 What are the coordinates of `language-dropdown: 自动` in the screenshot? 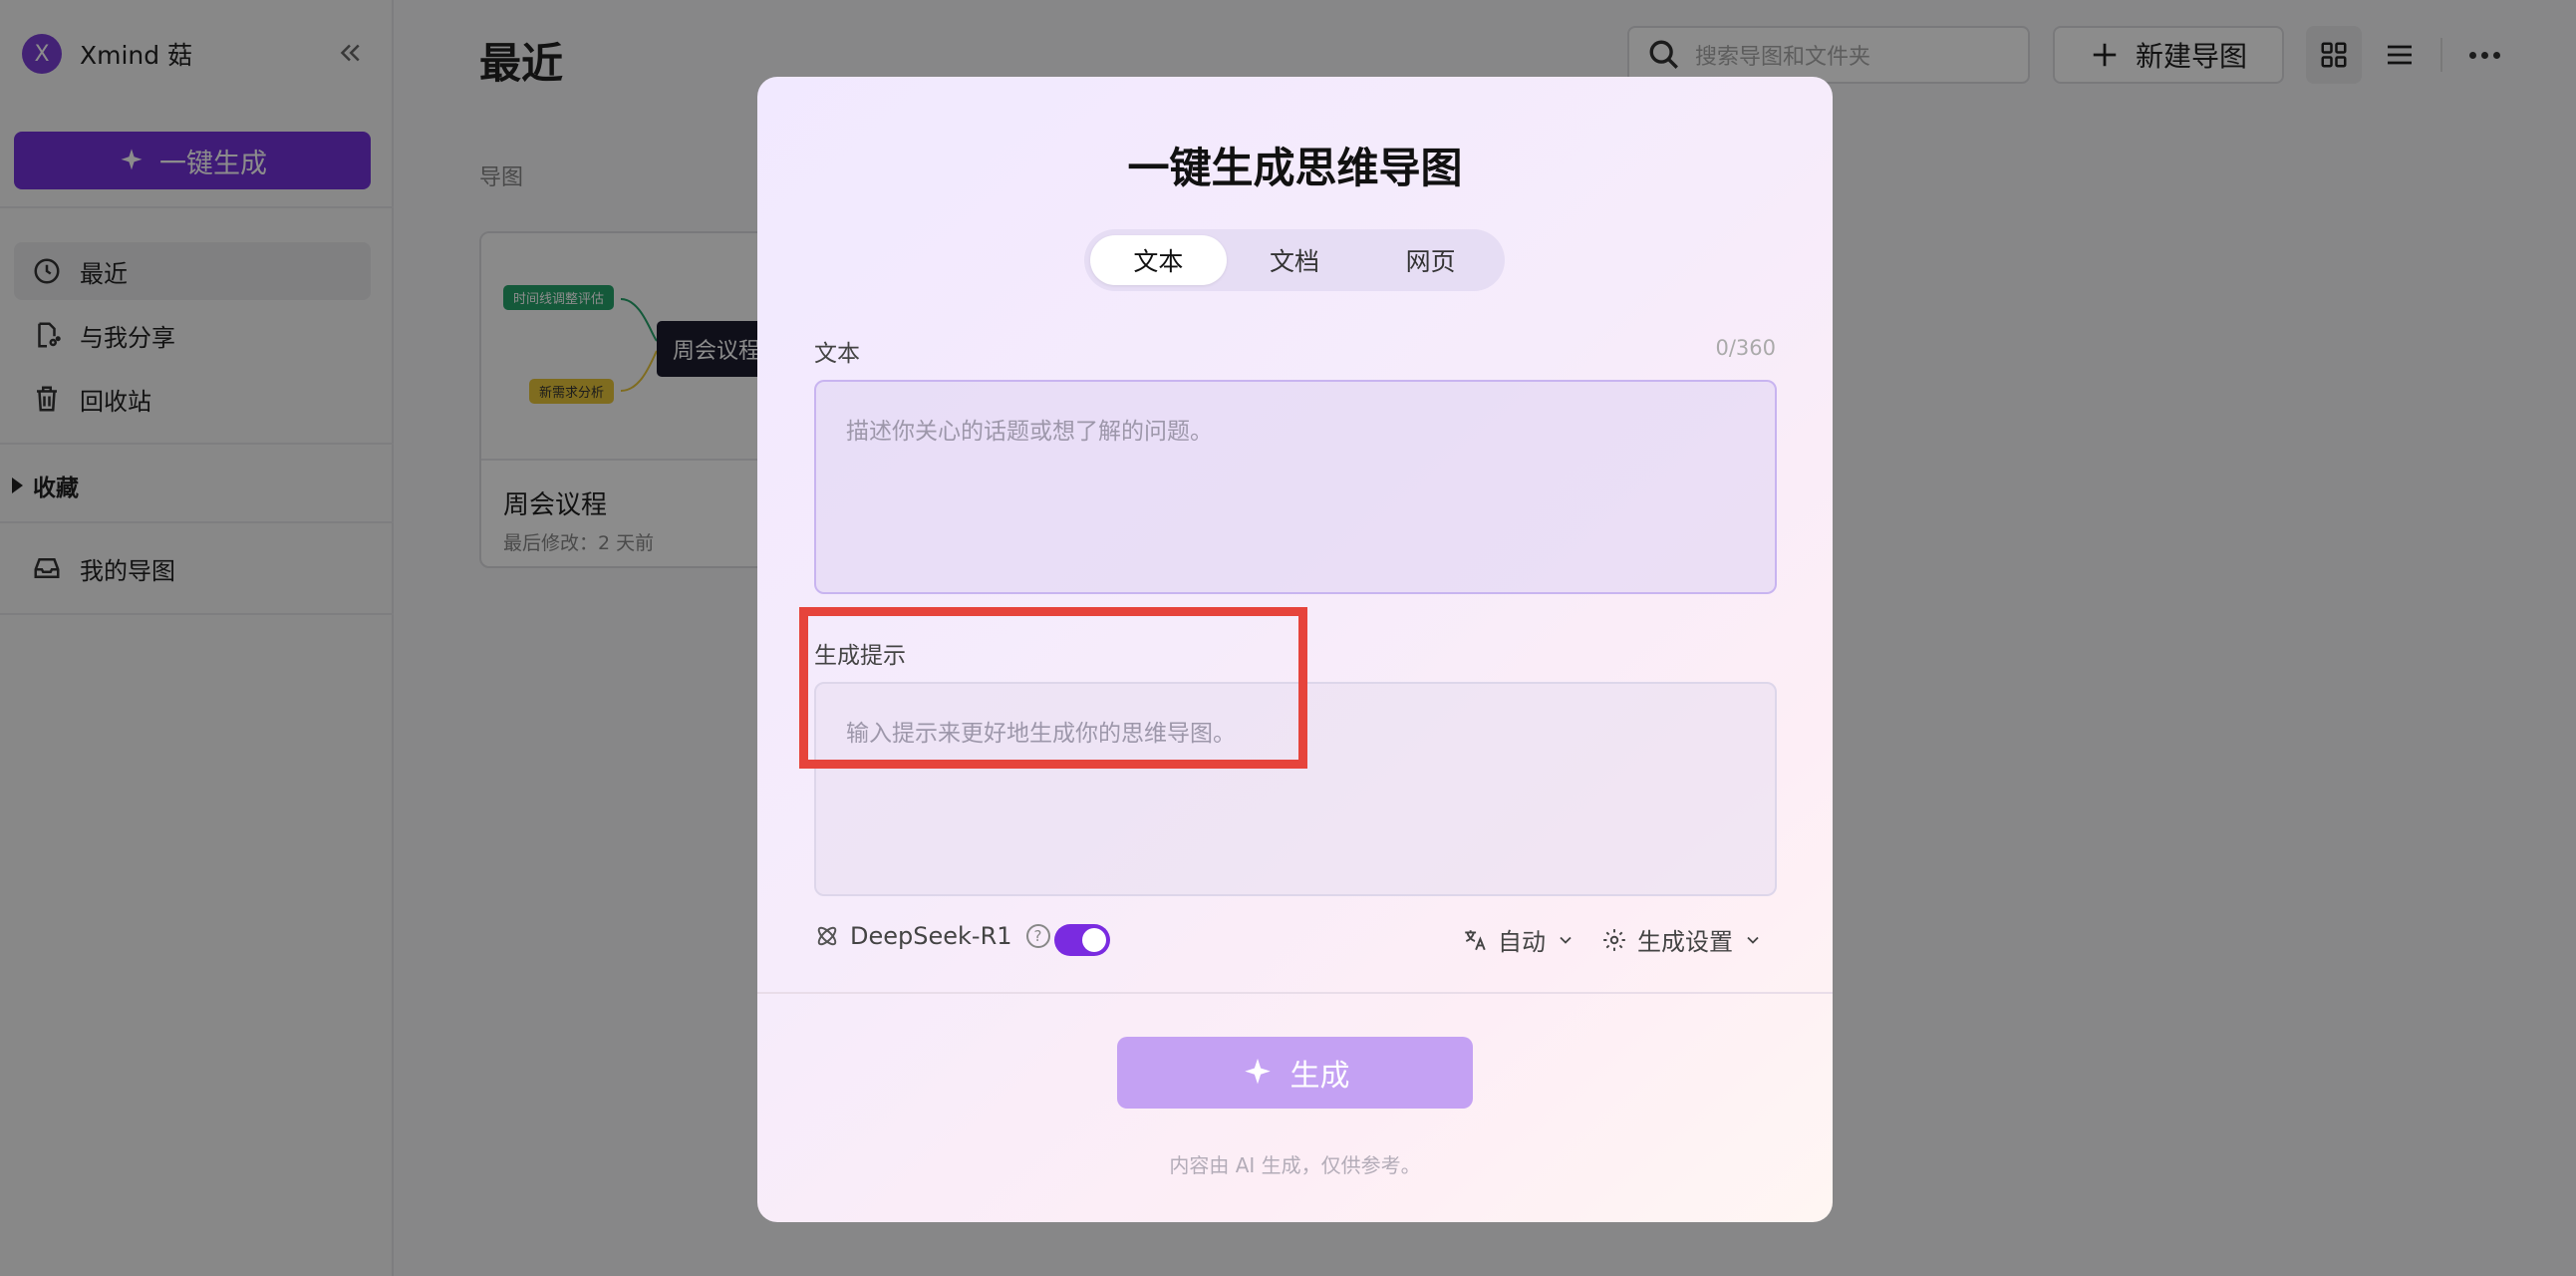 It's located at (1518, 939).